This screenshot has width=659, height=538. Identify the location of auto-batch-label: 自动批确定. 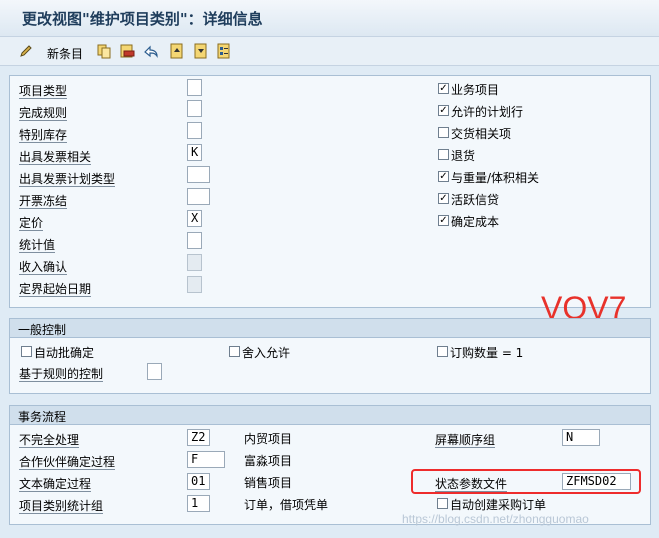
(64, 353).